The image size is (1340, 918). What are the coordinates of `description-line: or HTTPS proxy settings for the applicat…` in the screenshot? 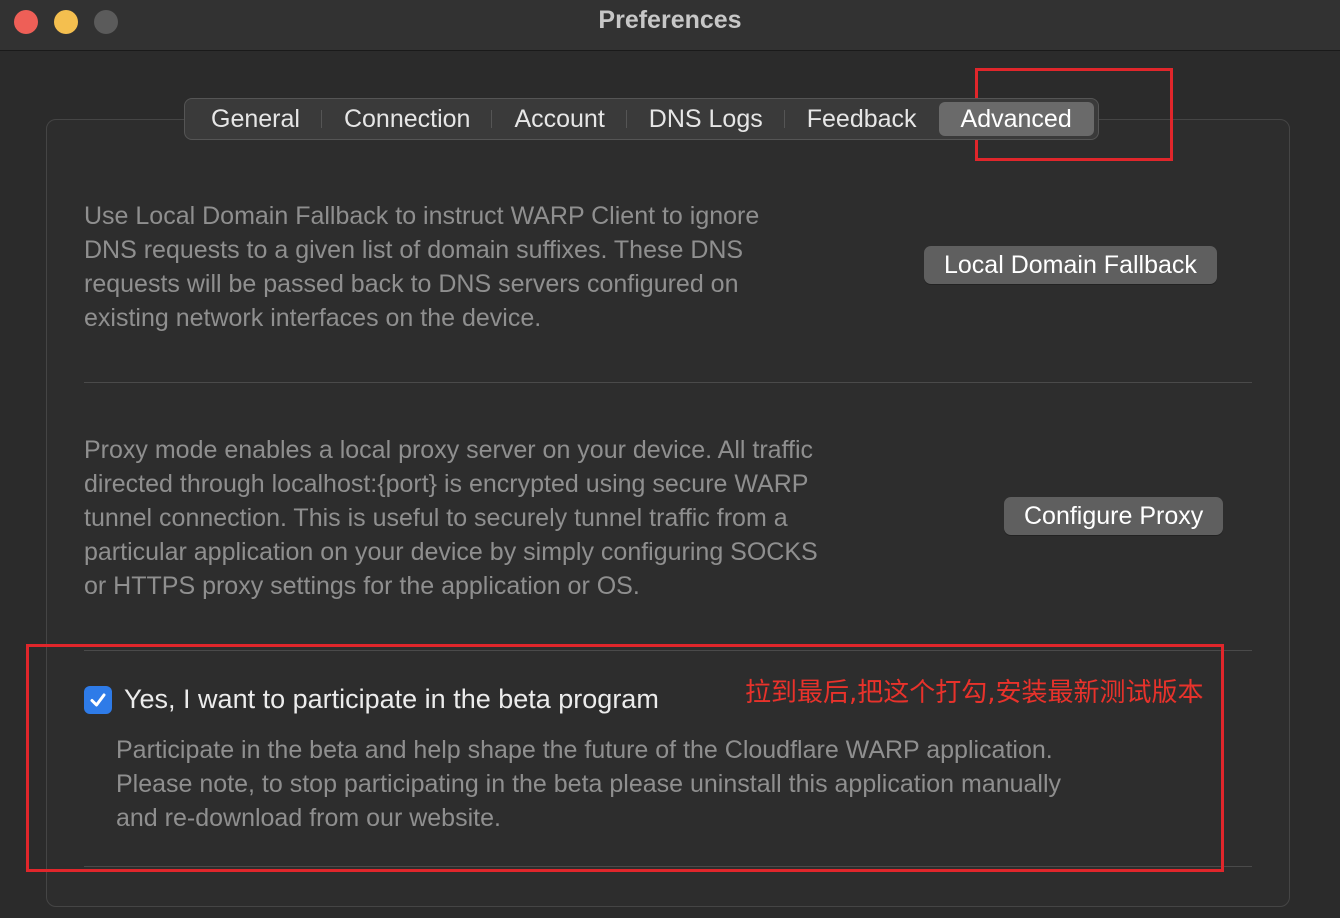 It's located at (362, 586).